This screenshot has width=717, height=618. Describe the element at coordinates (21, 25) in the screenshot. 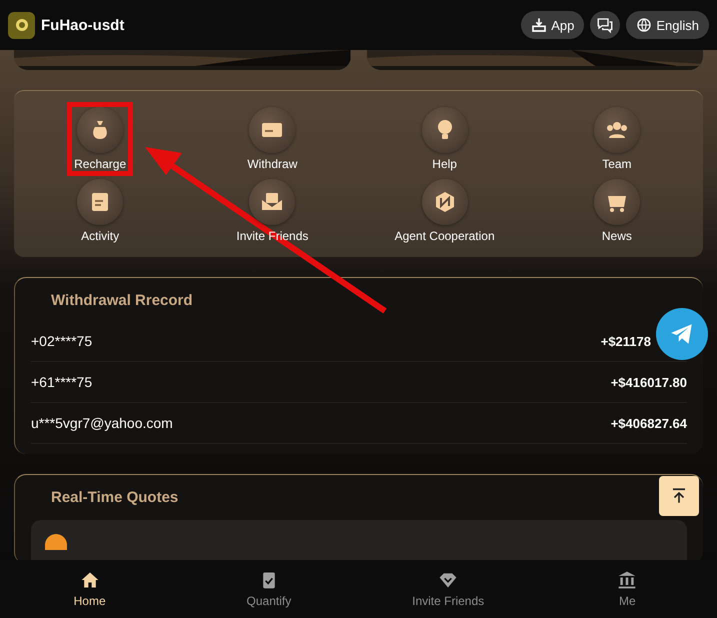

I see `brand-logo-icon` at that location.